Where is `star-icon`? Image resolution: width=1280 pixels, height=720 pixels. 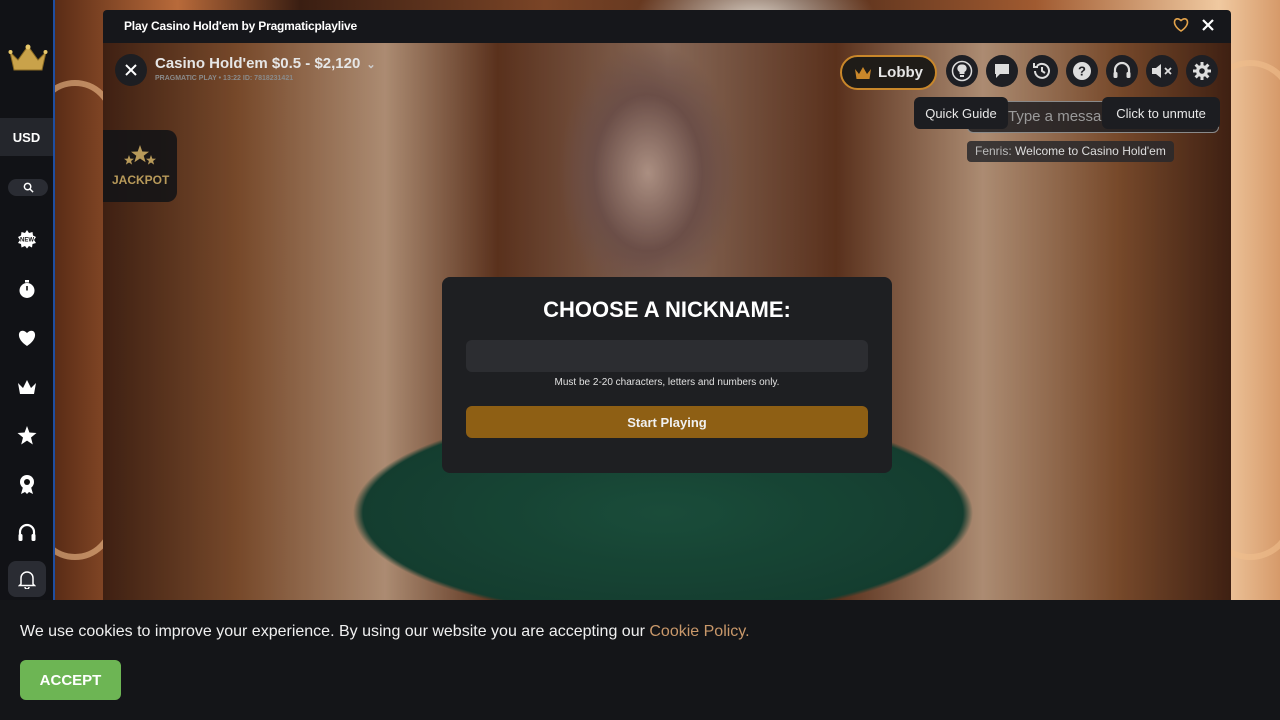 star-icon is located at coordinates (27, 435).